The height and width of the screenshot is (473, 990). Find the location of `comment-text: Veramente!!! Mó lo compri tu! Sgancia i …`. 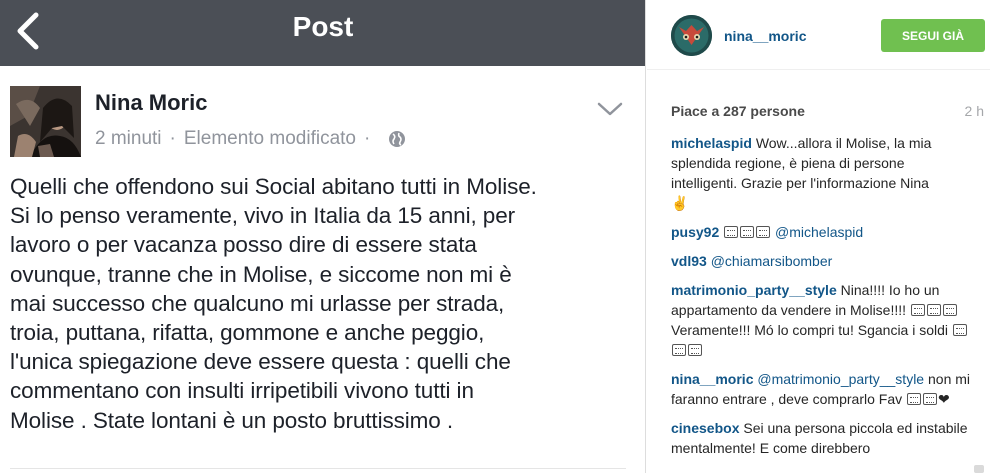

comment-text: Veramente!!! Mó lo compri tu! Sgancia i … is located at coordinates (810, 330).